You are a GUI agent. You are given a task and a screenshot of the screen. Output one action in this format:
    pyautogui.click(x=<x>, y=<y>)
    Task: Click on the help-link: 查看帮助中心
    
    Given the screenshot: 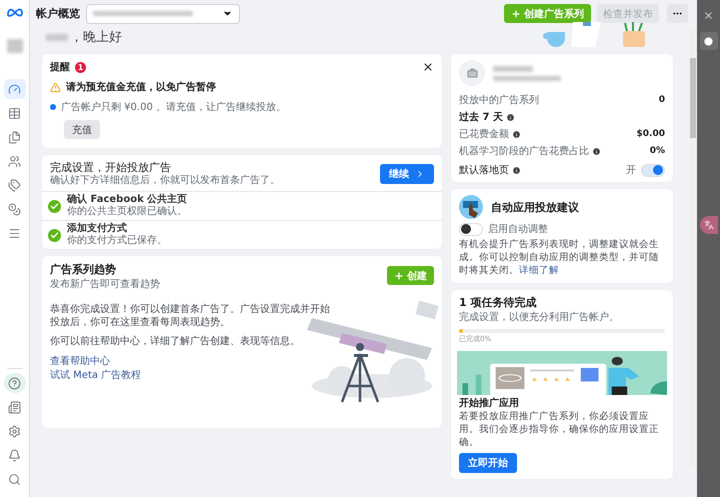 What is the action you would take?
    pyautogui.click(x=80, y=361)
    